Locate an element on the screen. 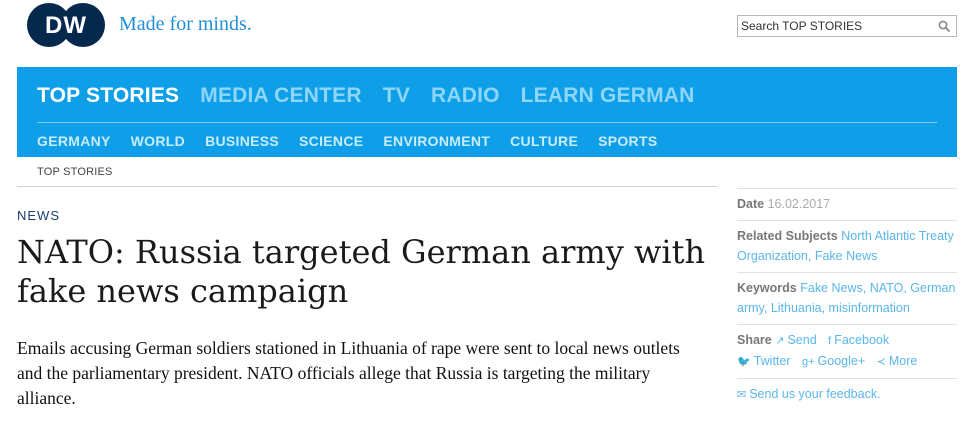 This screenshot has width=971, height=422. subnav-world: WORLD is located at coordinates (158, 141).